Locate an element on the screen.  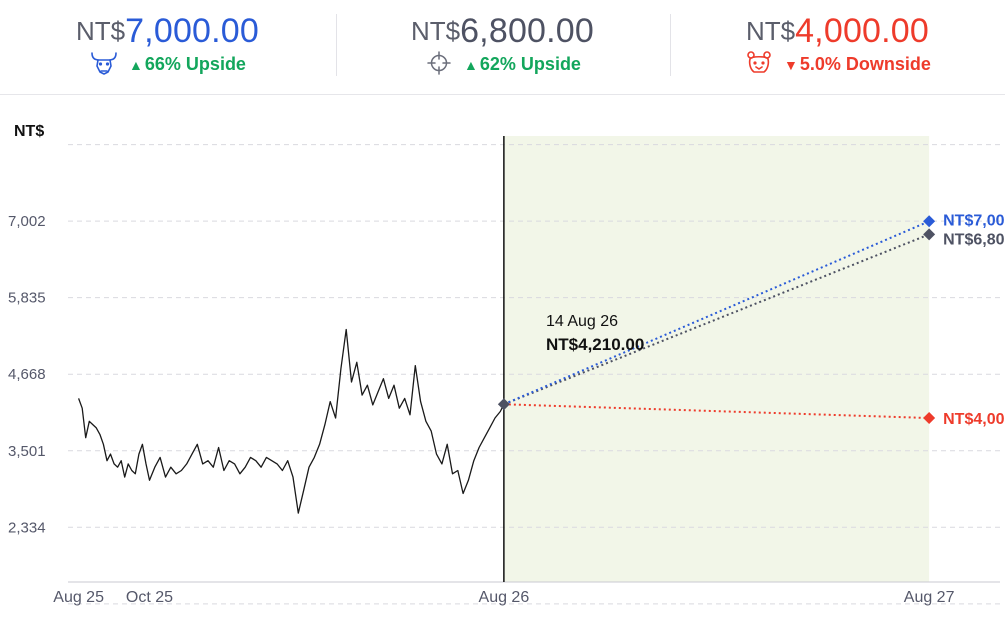
target-low-change: ▼ 5.0% Downside is located at coordinates (837, 64).